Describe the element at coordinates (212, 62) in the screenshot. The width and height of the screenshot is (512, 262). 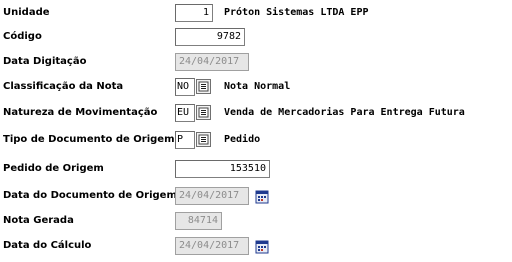
I see `data-digitacao-input: 24/04/2017` at that location.